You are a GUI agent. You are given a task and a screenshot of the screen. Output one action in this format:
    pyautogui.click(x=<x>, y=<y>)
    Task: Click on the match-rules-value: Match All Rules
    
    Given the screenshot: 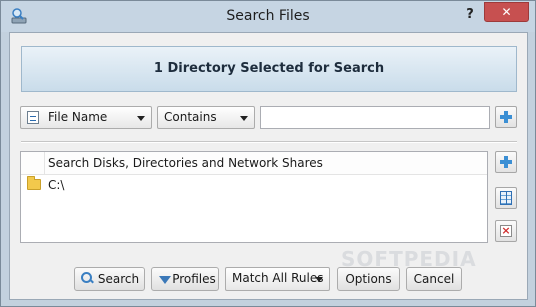 What is the action you would take?
    pyautogui.click(x=278, y=278)
    